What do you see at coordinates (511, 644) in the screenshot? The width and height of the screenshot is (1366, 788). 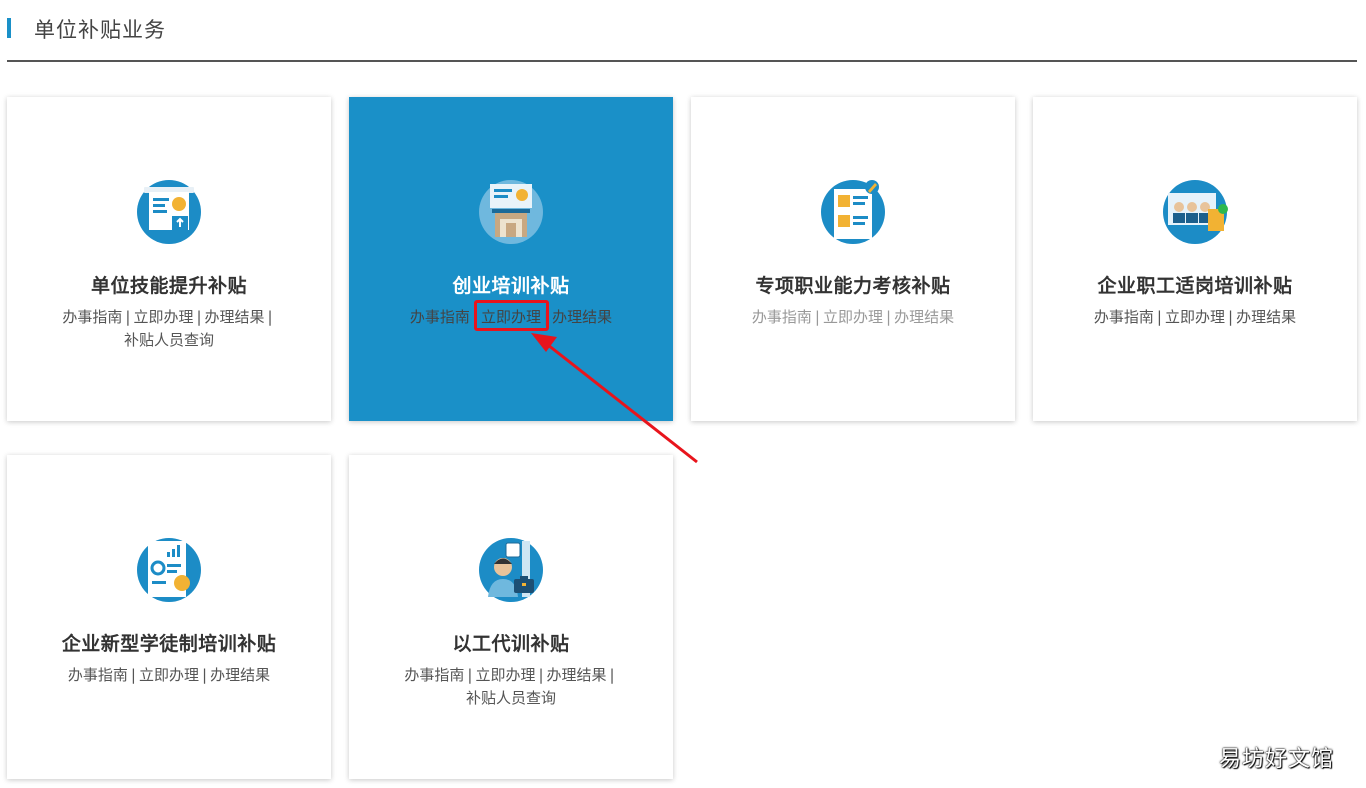 I see `card-title: 以工代训补贴` at bounding box center [511, 644].